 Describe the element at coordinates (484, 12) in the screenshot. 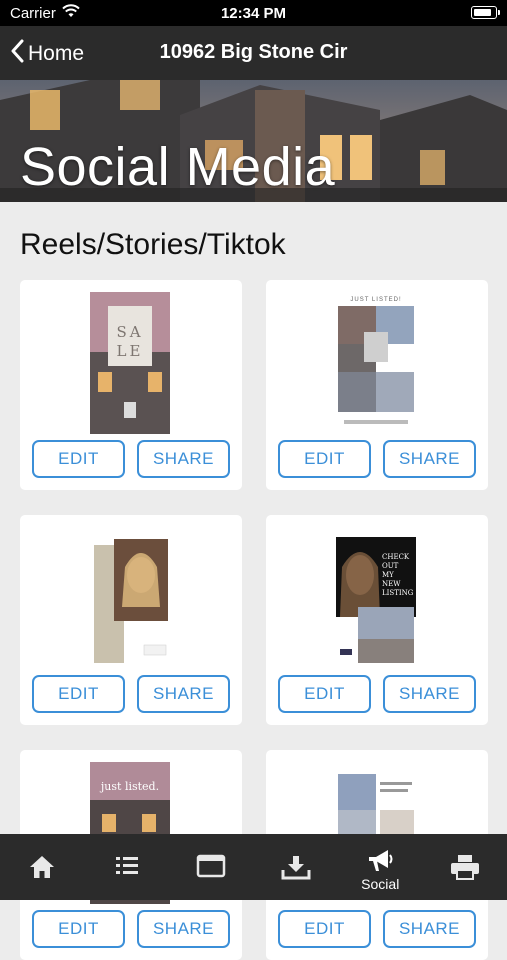

I see `battery-icon` at that location.